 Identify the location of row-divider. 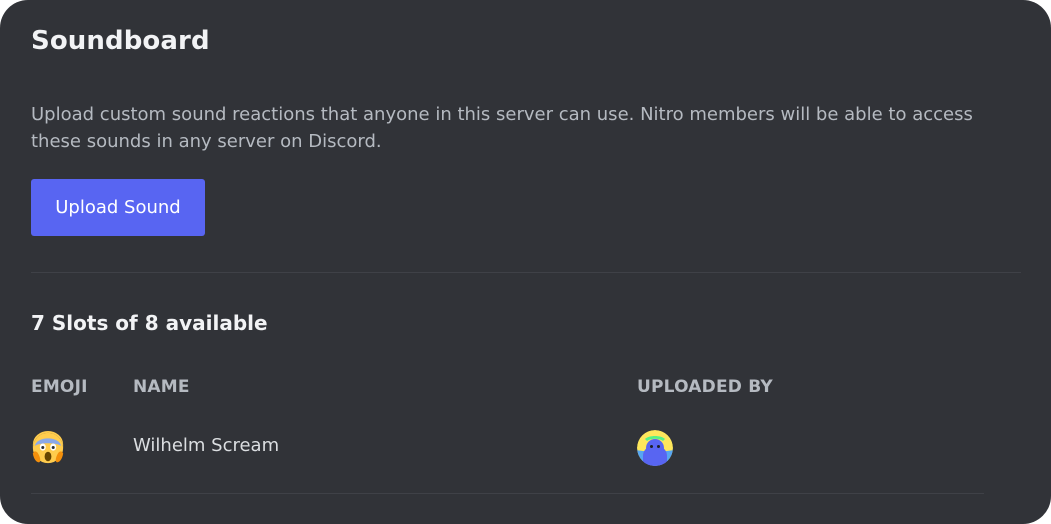
(507, 493).